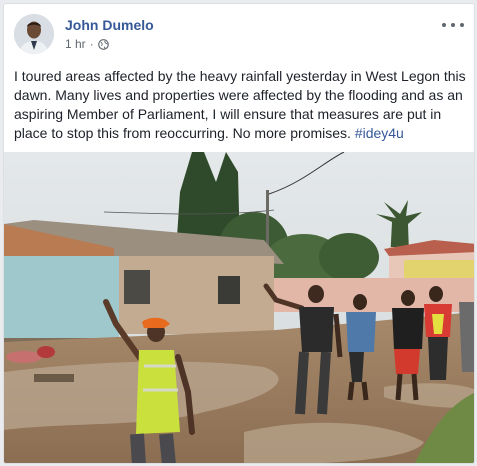  I want to click on hashtag-link: #idey4u, so click(379, 133).